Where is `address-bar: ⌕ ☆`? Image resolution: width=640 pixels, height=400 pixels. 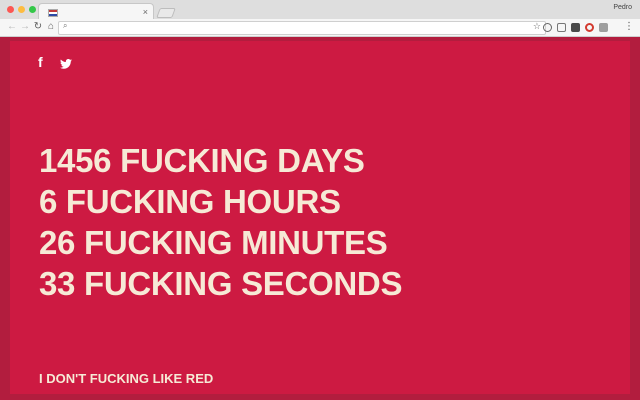
address-bar: ⌕ ☆ is located at coordinates (302, 28).